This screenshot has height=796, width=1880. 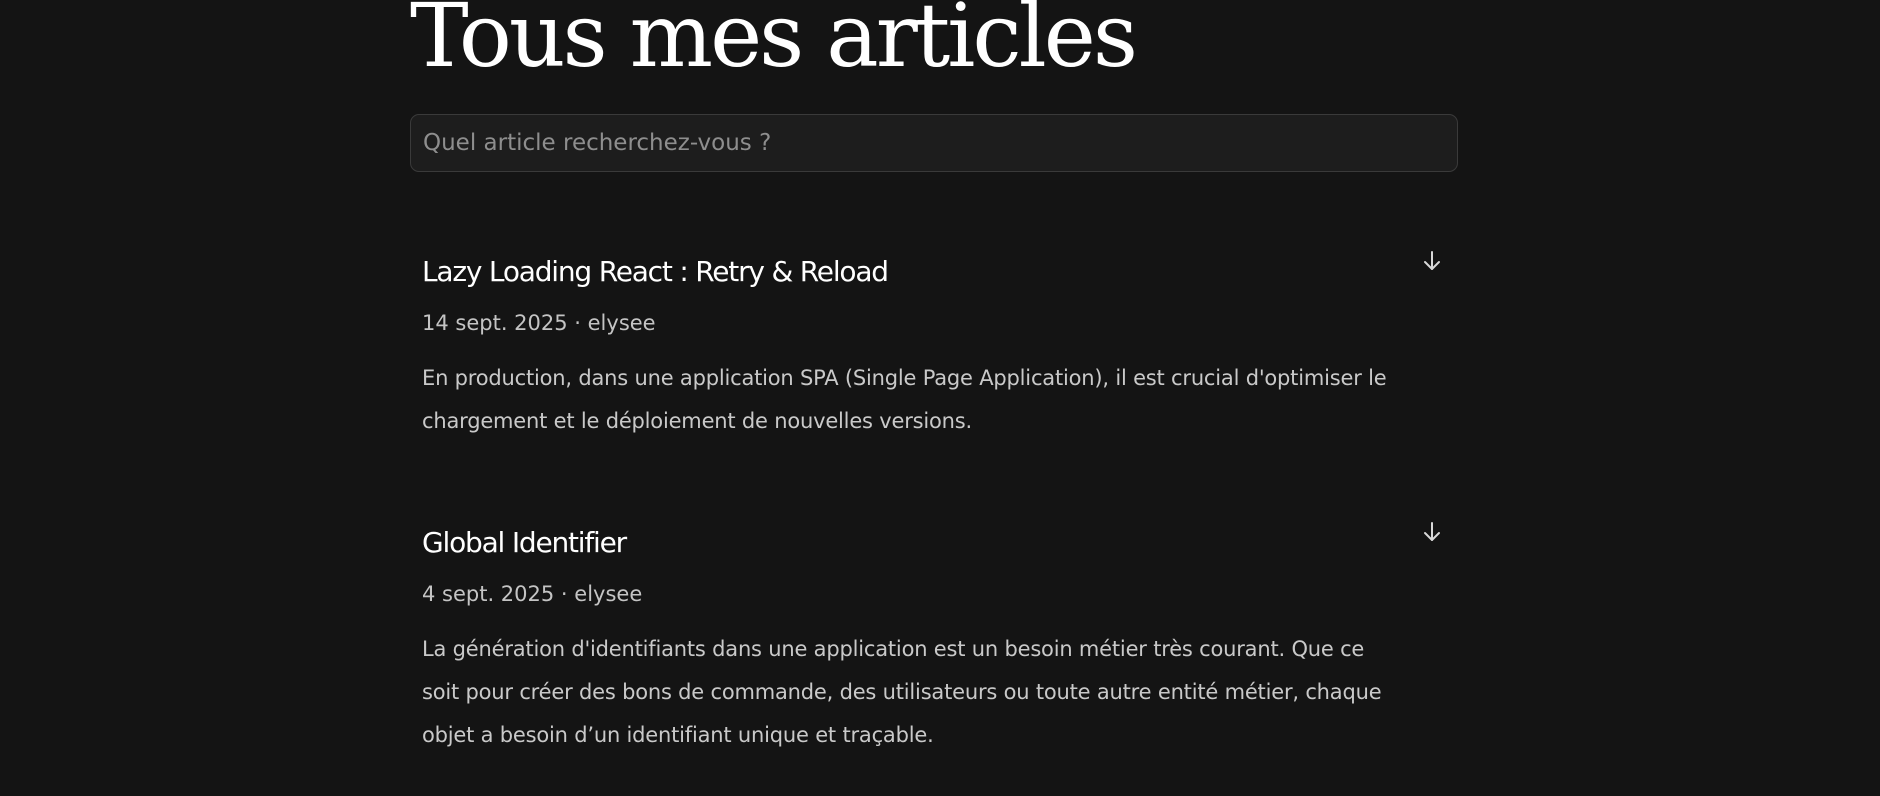 I want to click on article-title: Global Identifier, so click(x=940, y=543).